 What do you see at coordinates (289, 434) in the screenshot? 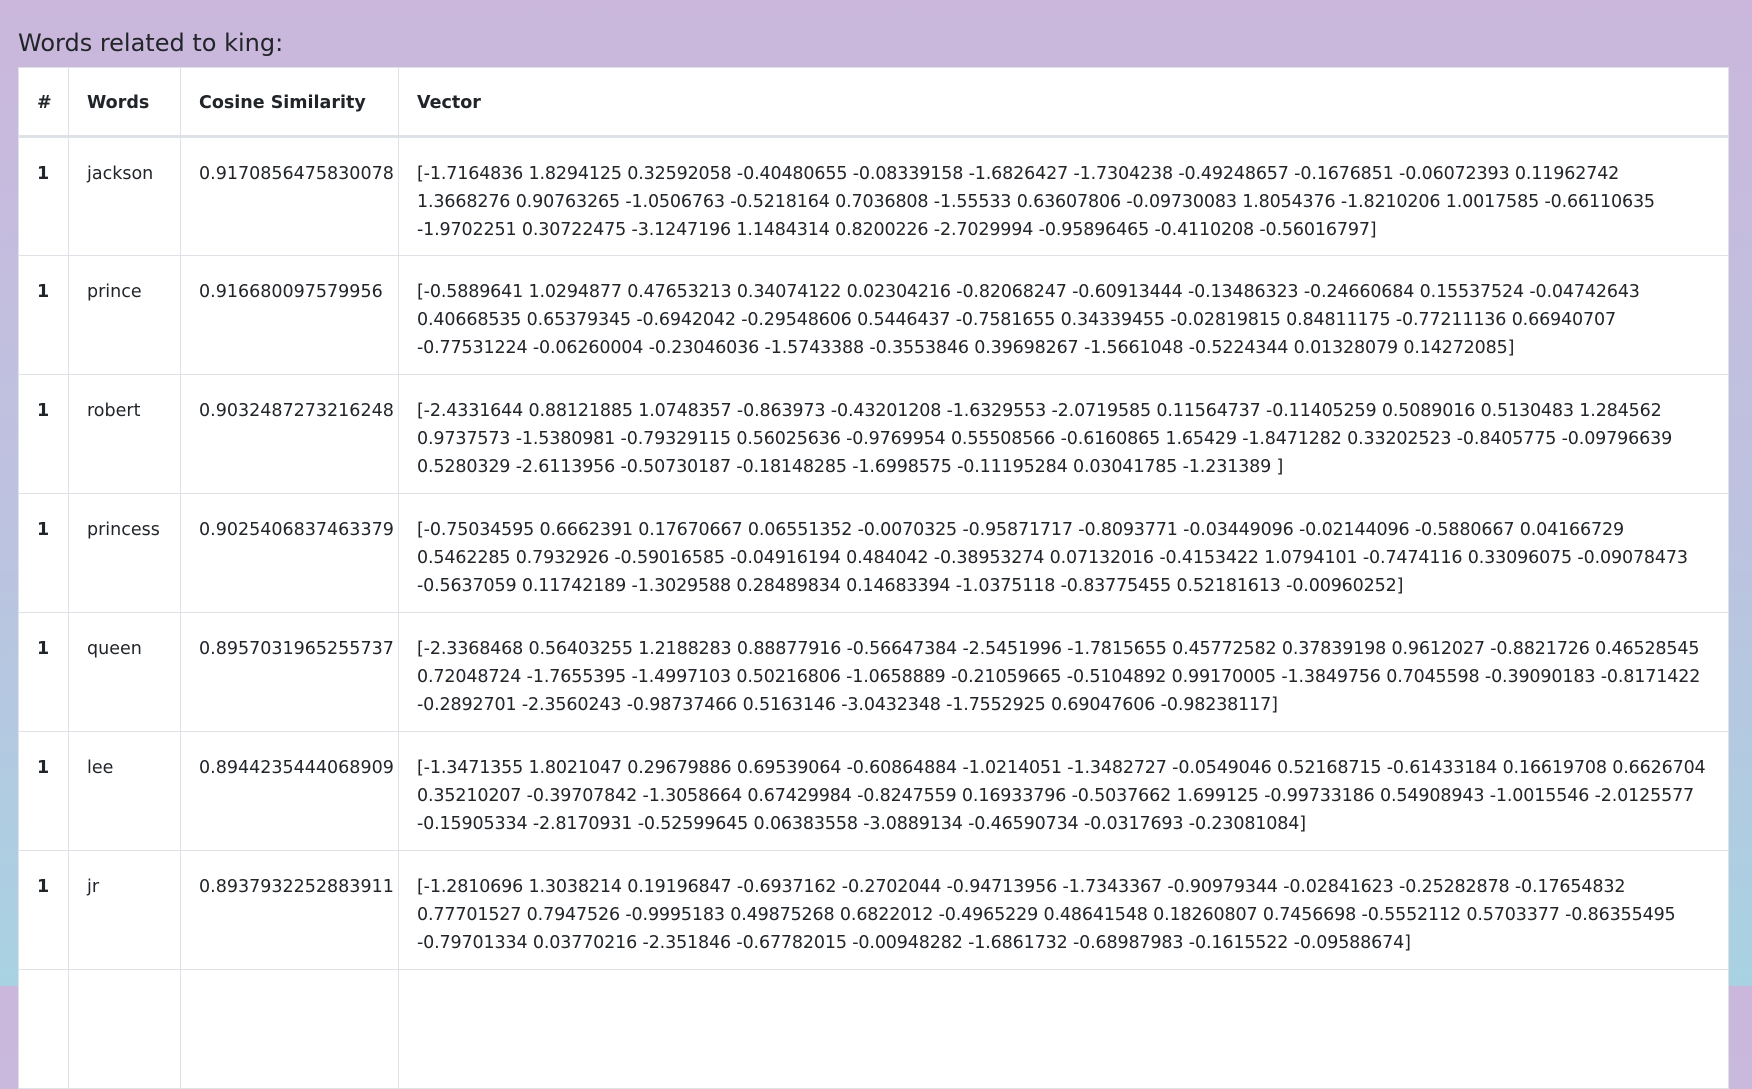
I see `row-similarity: 0.9032487273216248` at bounding box center [289, 434].